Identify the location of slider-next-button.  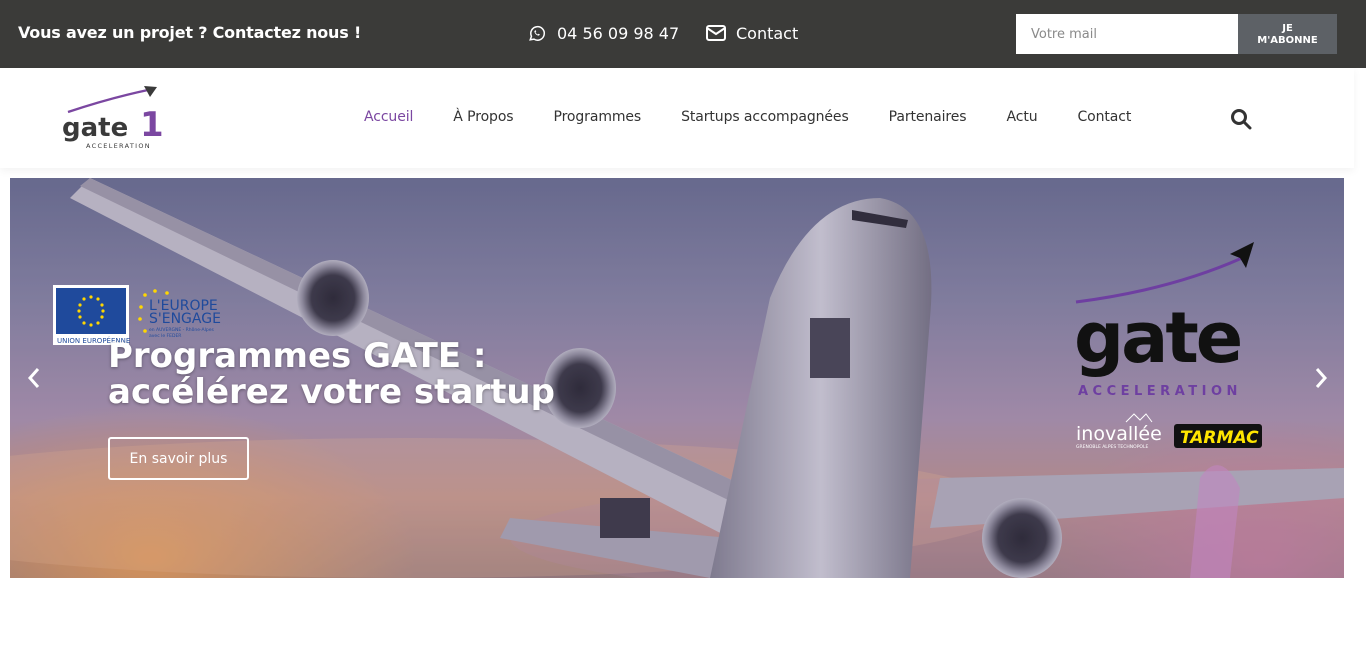
(1321, 378).